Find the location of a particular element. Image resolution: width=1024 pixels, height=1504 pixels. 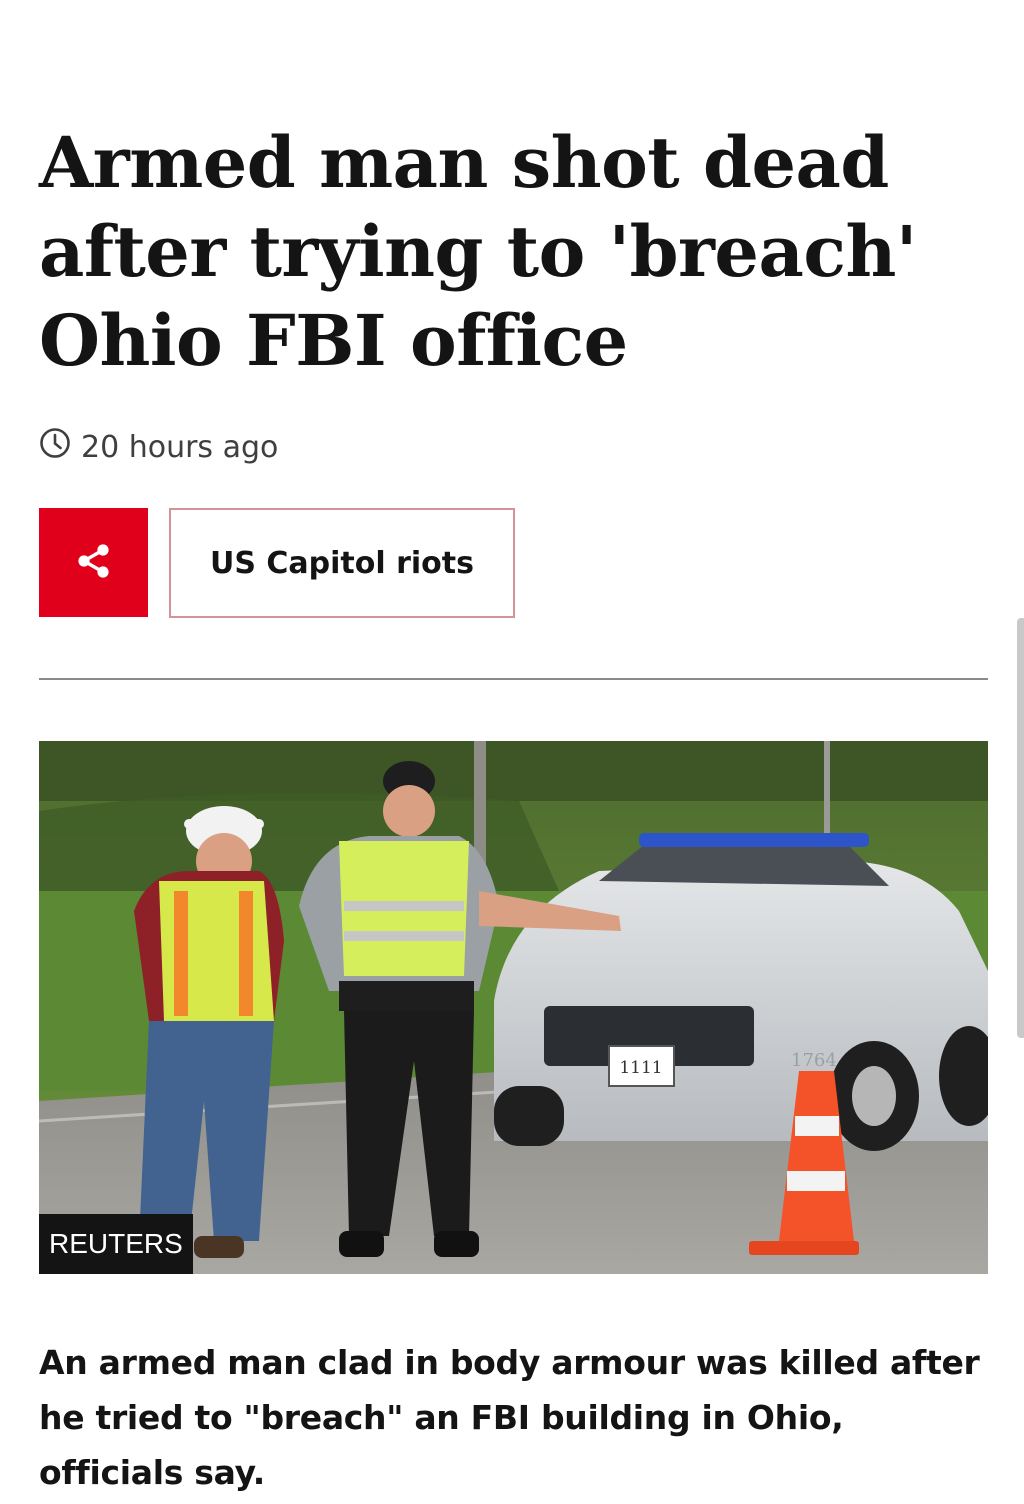

timestamp-text: 20 hours ago is located at coordinates (180, 447).